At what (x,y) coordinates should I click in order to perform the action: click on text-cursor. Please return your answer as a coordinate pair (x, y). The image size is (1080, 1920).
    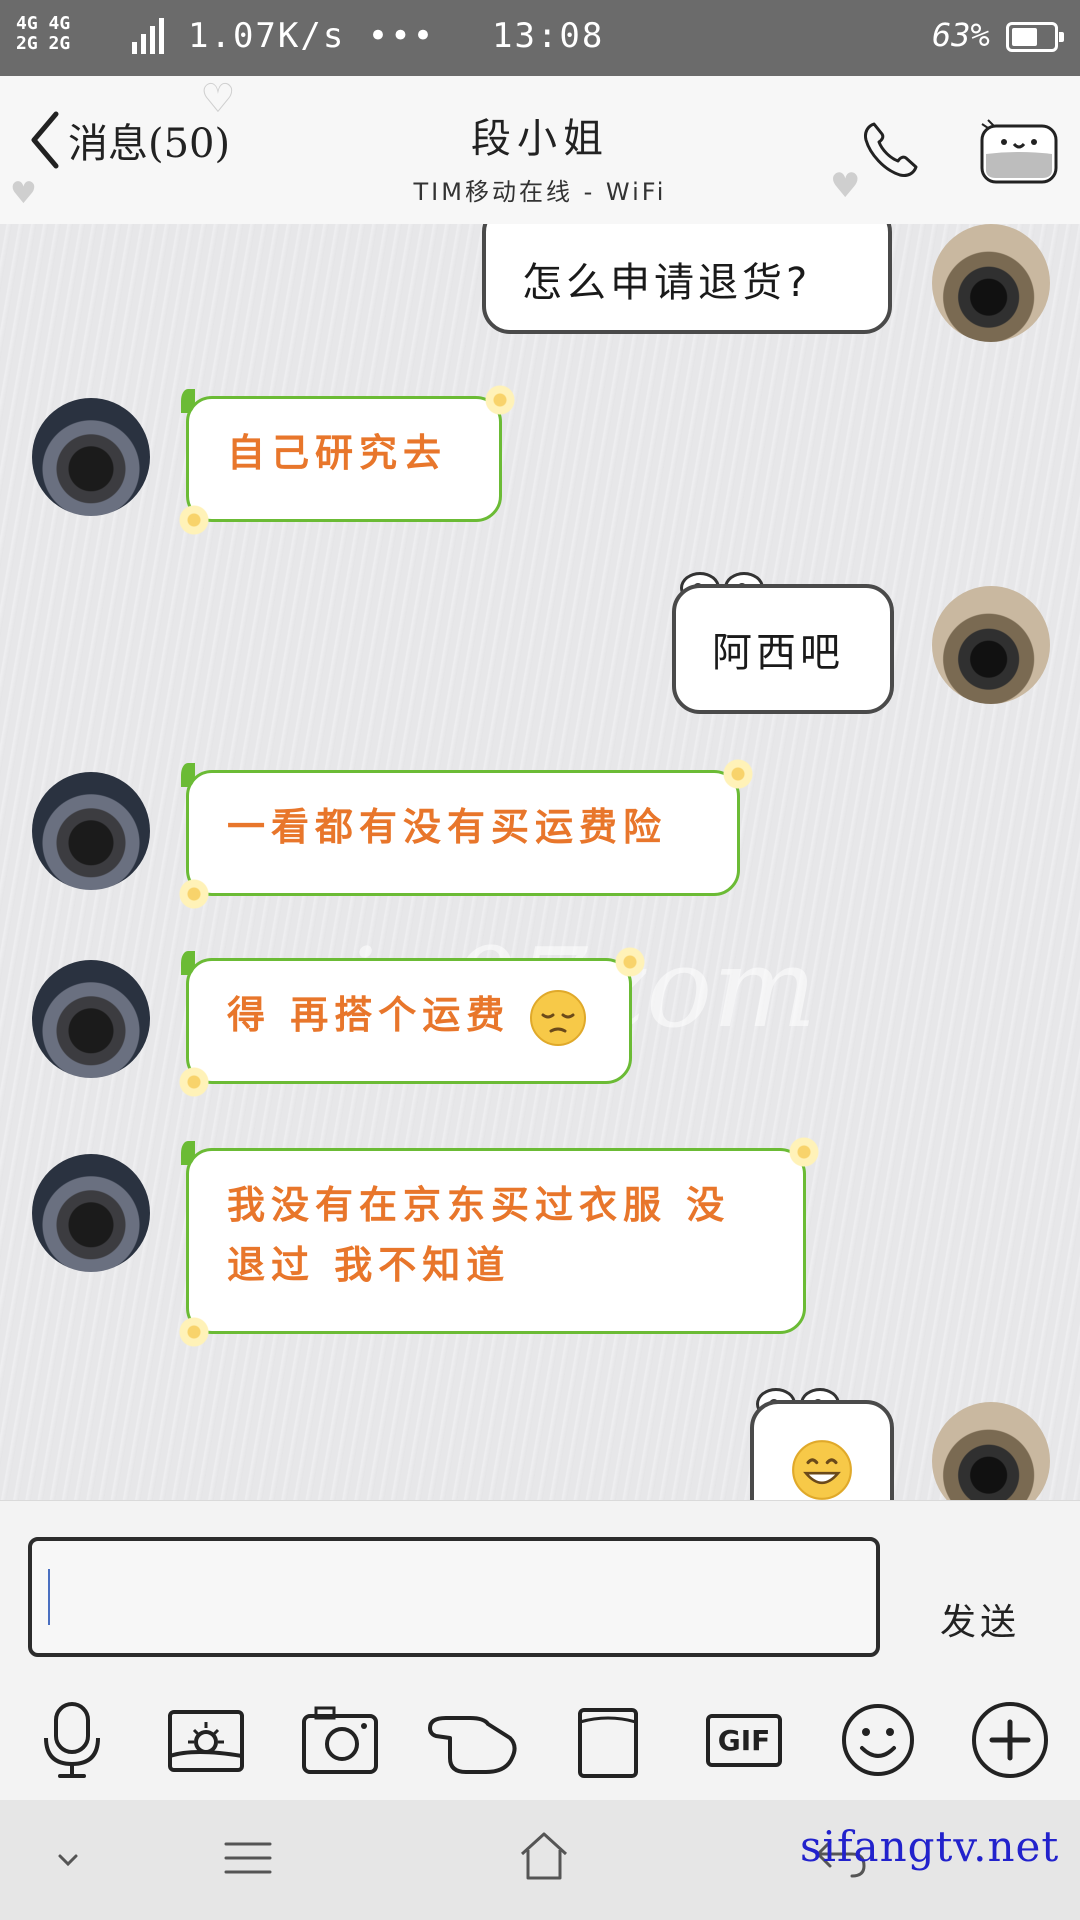
    Looking at the image, I should click on (49, 1597).